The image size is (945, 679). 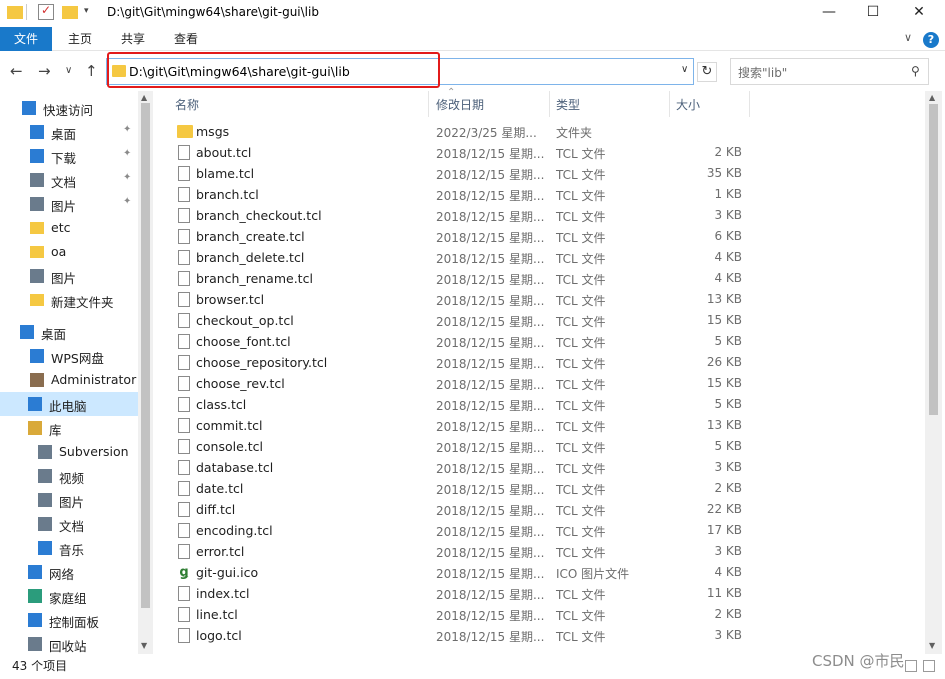 I want to click on sidebar-item: 下载 ✦, so click(x=69, y=156).